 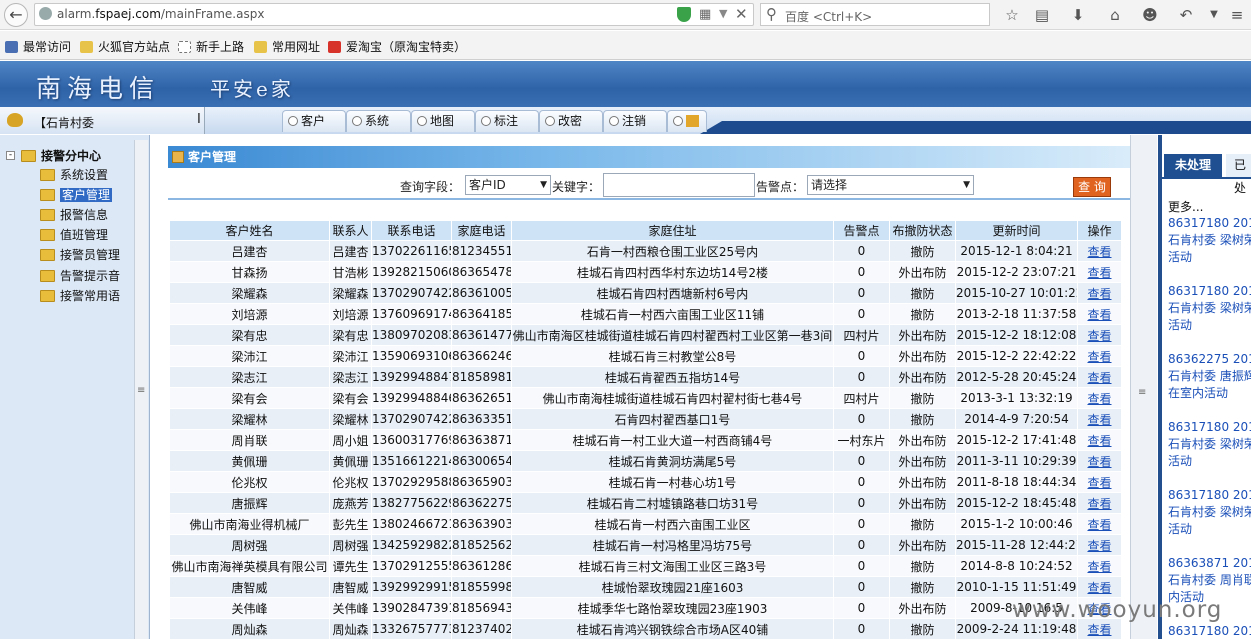 What do you see at coordinates (1143, 387) in the screenshot?
I see `main-scrollbar: ≡` at bounding box center [1143, 387].